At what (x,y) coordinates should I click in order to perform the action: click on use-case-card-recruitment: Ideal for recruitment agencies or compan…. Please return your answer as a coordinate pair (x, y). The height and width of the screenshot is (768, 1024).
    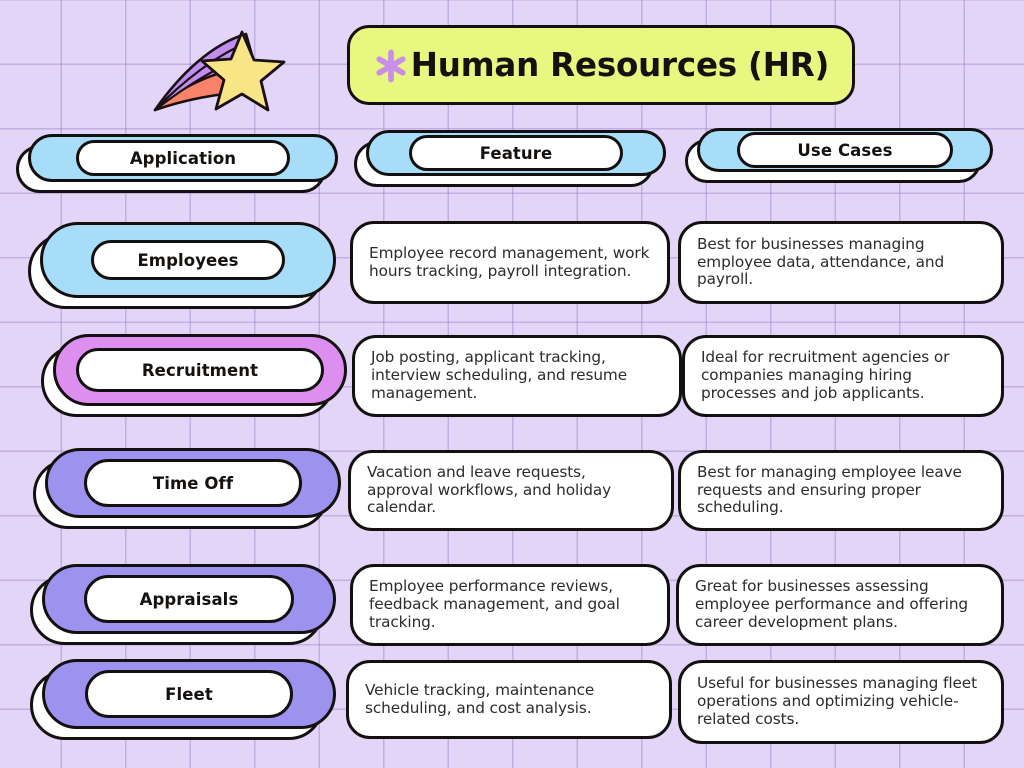
    Looking at the image, I should click on (843, 376).